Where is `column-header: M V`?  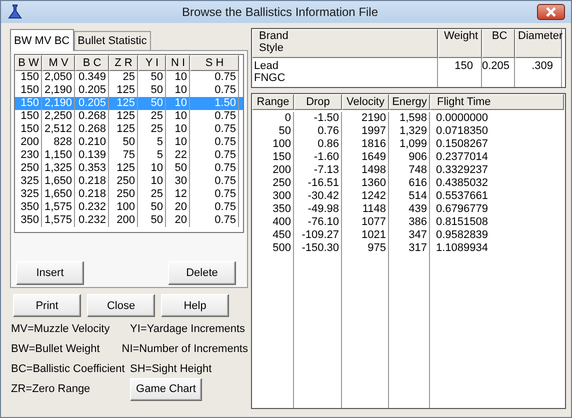
column-header: M V is located at coordinates (58, 63).